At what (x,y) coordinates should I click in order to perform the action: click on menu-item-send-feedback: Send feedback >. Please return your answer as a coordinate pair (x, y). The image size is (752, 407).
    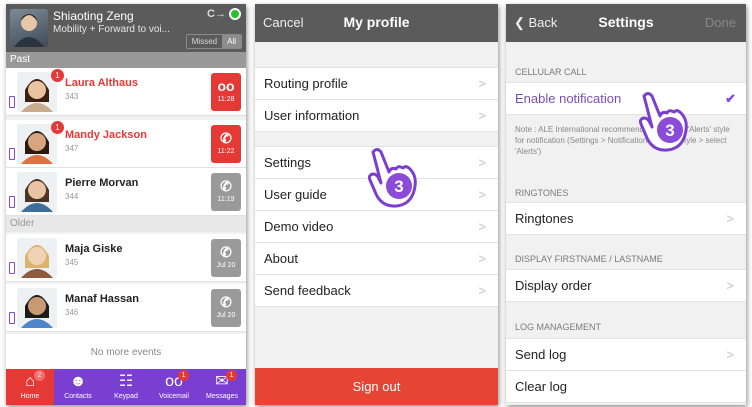
    Looking at the image, I should click on (376, 291).